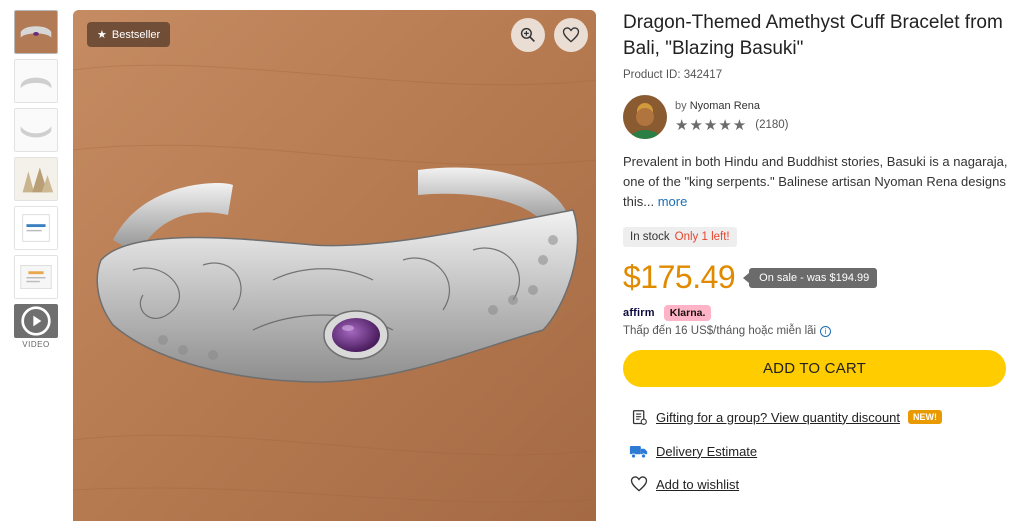  I want to click on favorite-button, so click(571, 35).